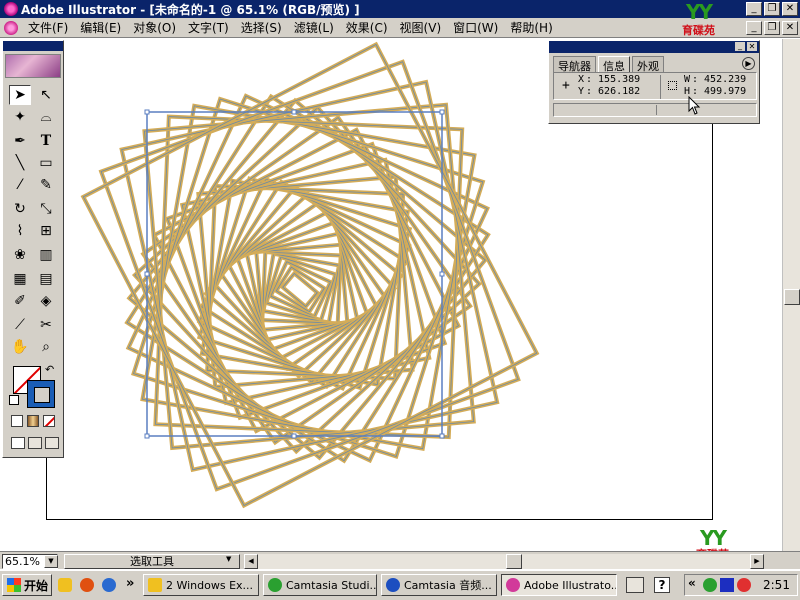 The image size is (800, 600). Describe the element at coordinates (581, 91) in the screenshot. I see `y-label: Y` at that location.